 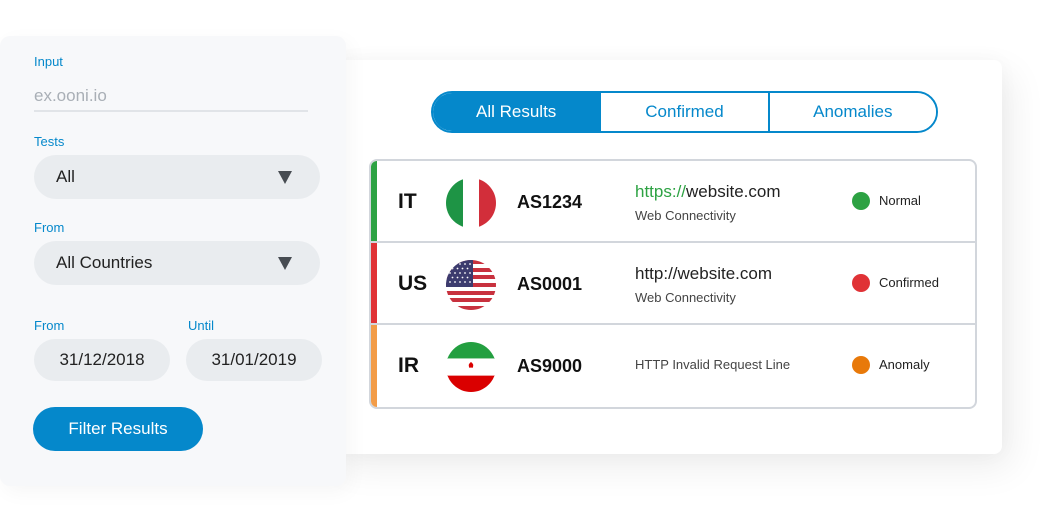 I want to click on country-select-value: All Countries, so click(x=104, y=262).